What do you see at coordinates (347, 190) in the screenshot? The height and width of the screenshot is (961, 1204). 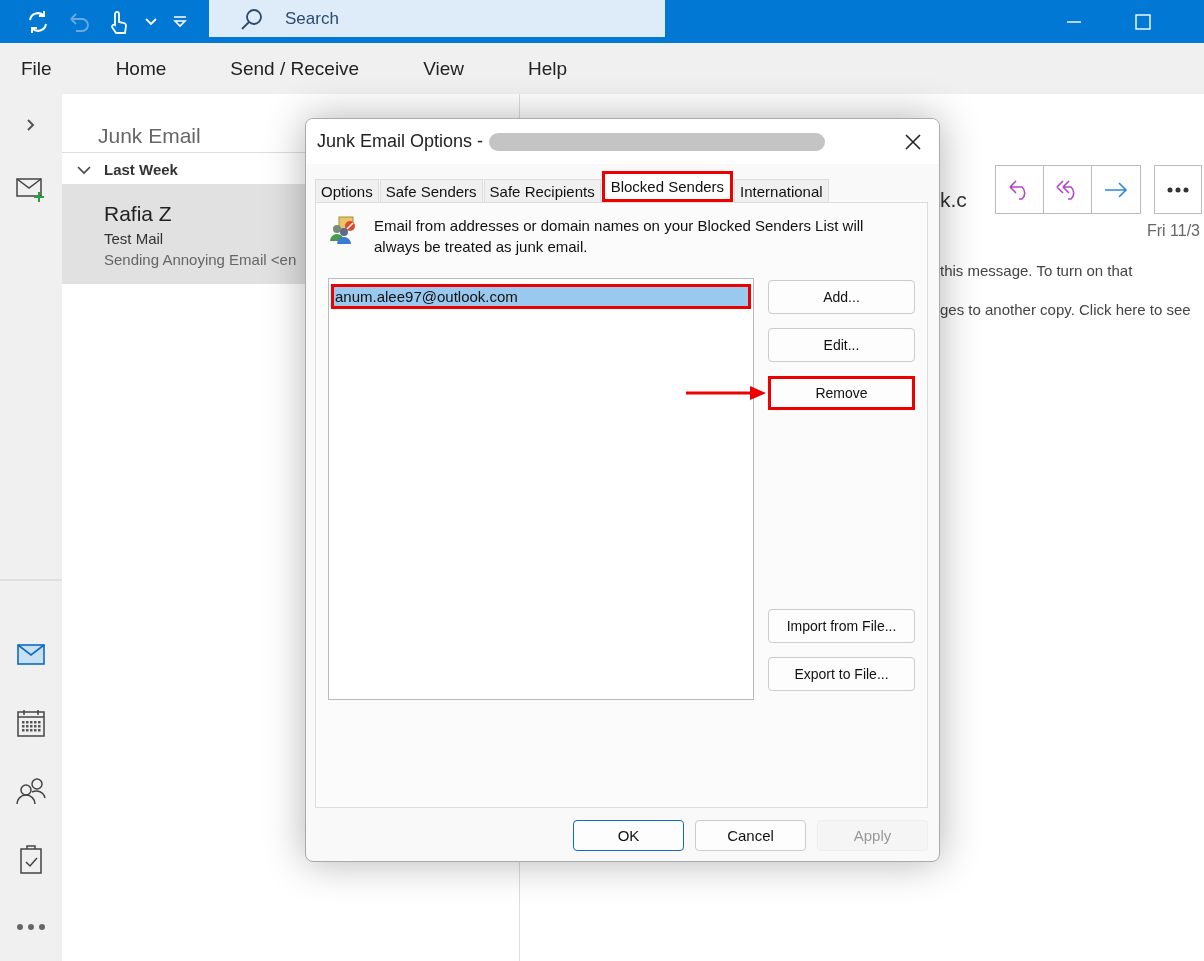 I see `tab: Options` at bounding box center [347, 190].